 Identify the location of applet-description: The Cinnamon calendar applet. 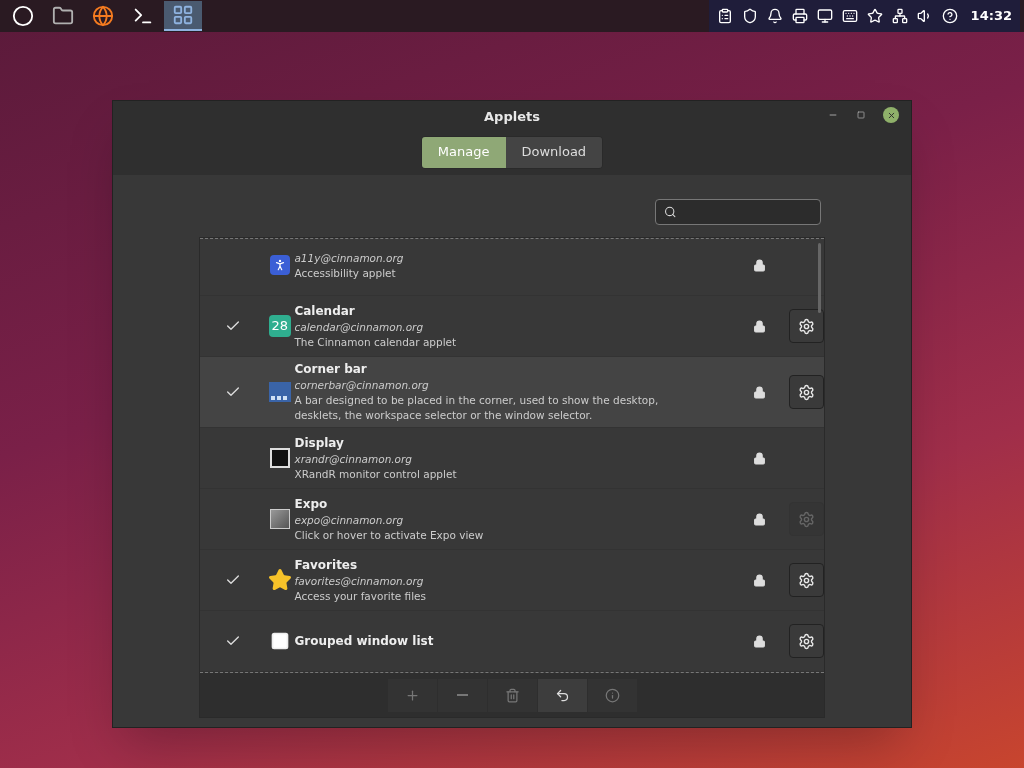
(376, 342).